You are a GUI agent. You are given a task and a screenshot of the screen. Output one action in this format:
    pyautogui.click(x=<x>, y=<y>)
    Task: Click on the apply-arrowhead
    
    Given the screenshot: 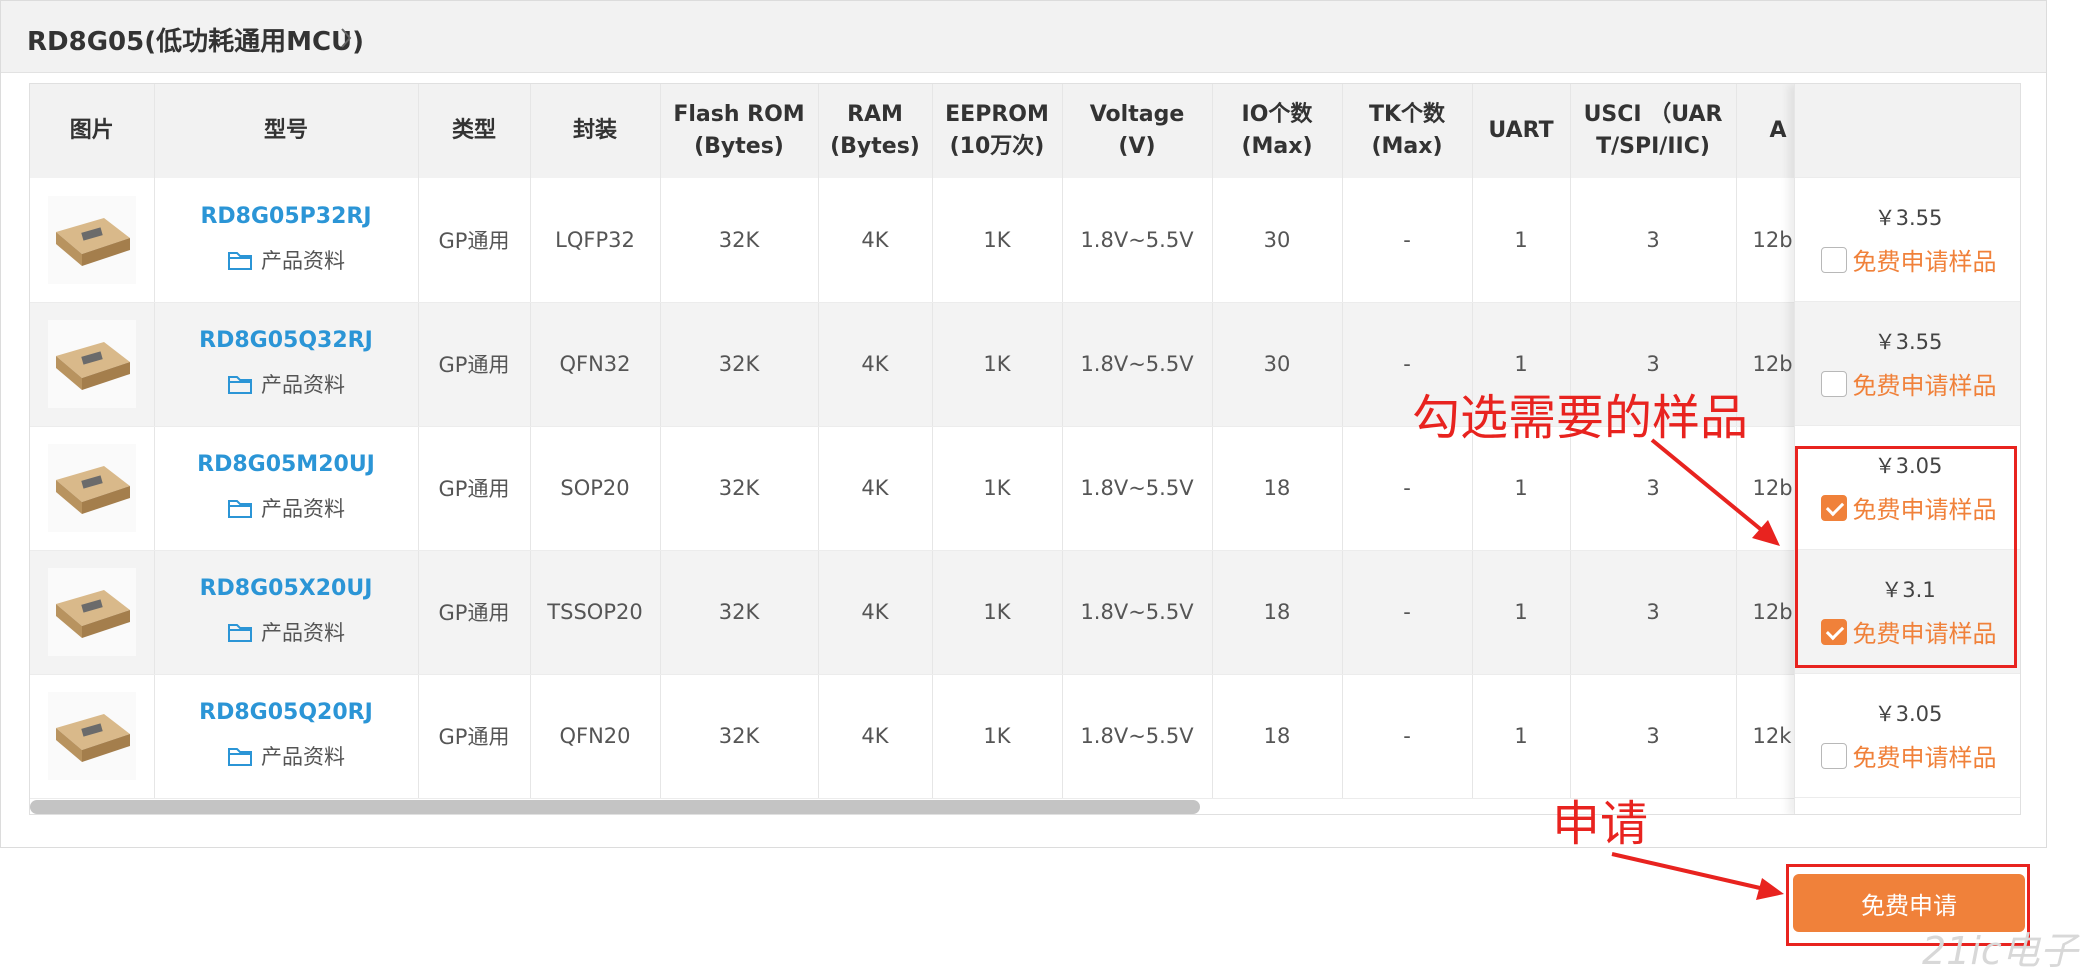 What is the action you would take?
    pyautogui.click(x=1770, y=889)
    